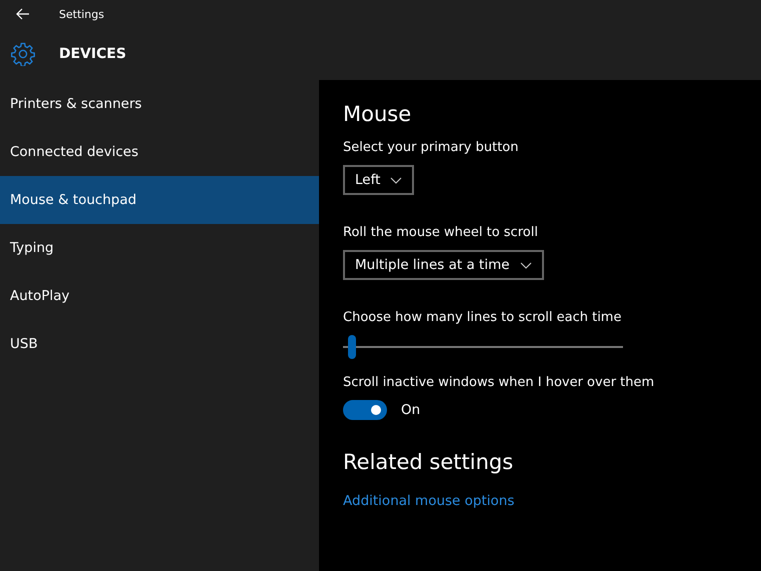 The height and width of the screenshot is (571, 761). I want to click on dropdown: Multiple lines at a time, so click(443, 265).